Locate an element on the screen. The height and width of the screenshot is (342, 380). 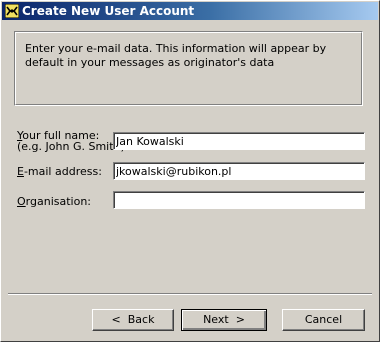
divider is located at coordinates (190, 294).